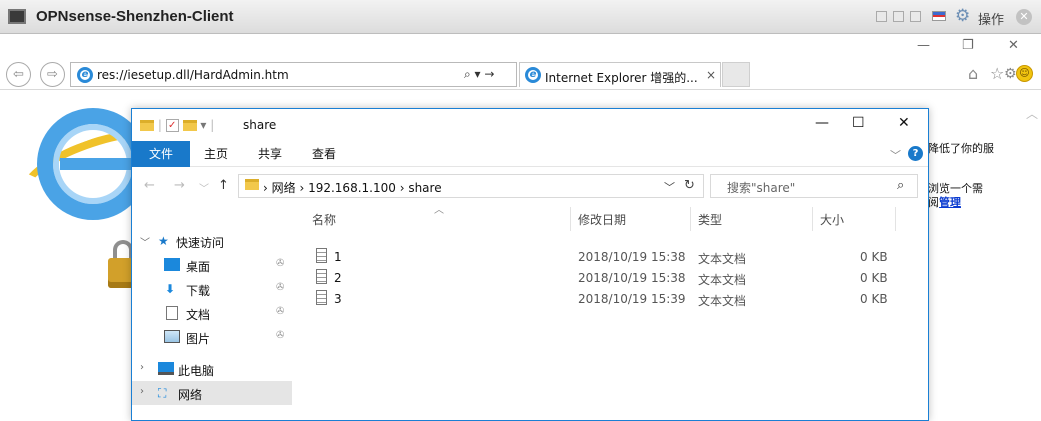 This screenshot has height=421, width=1041. Describe the element at coordinates (216, 154) in the screenshot. I see `tab-home: 主页` at that location.